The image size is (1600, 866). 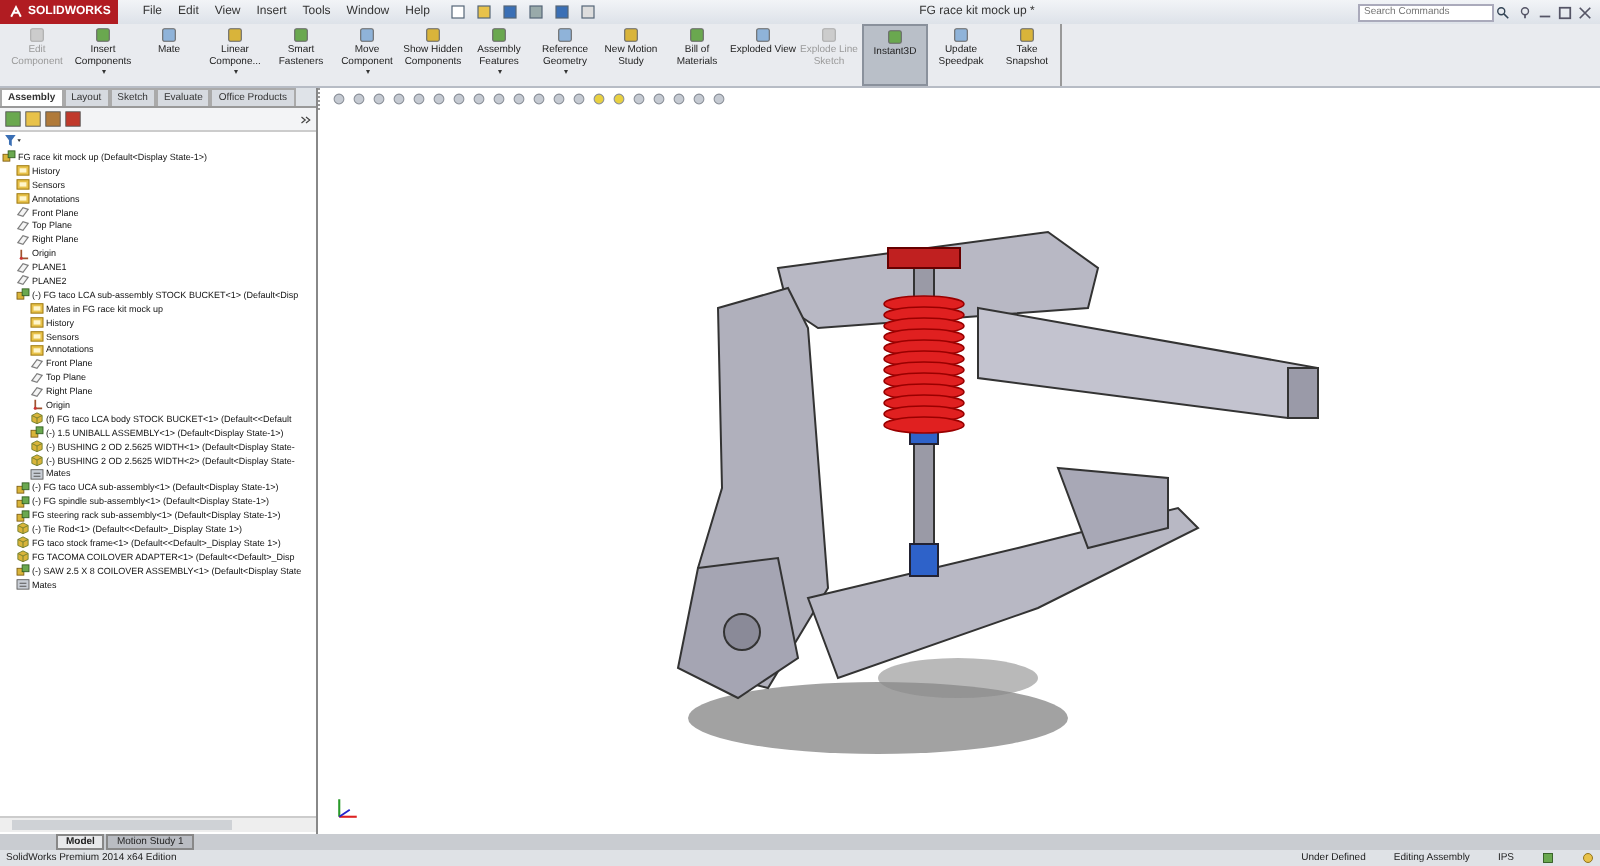 What do you see at coordinates (1503, 12) in the screenshot?
I see `search-icon` at bounding box center [1503, 12].